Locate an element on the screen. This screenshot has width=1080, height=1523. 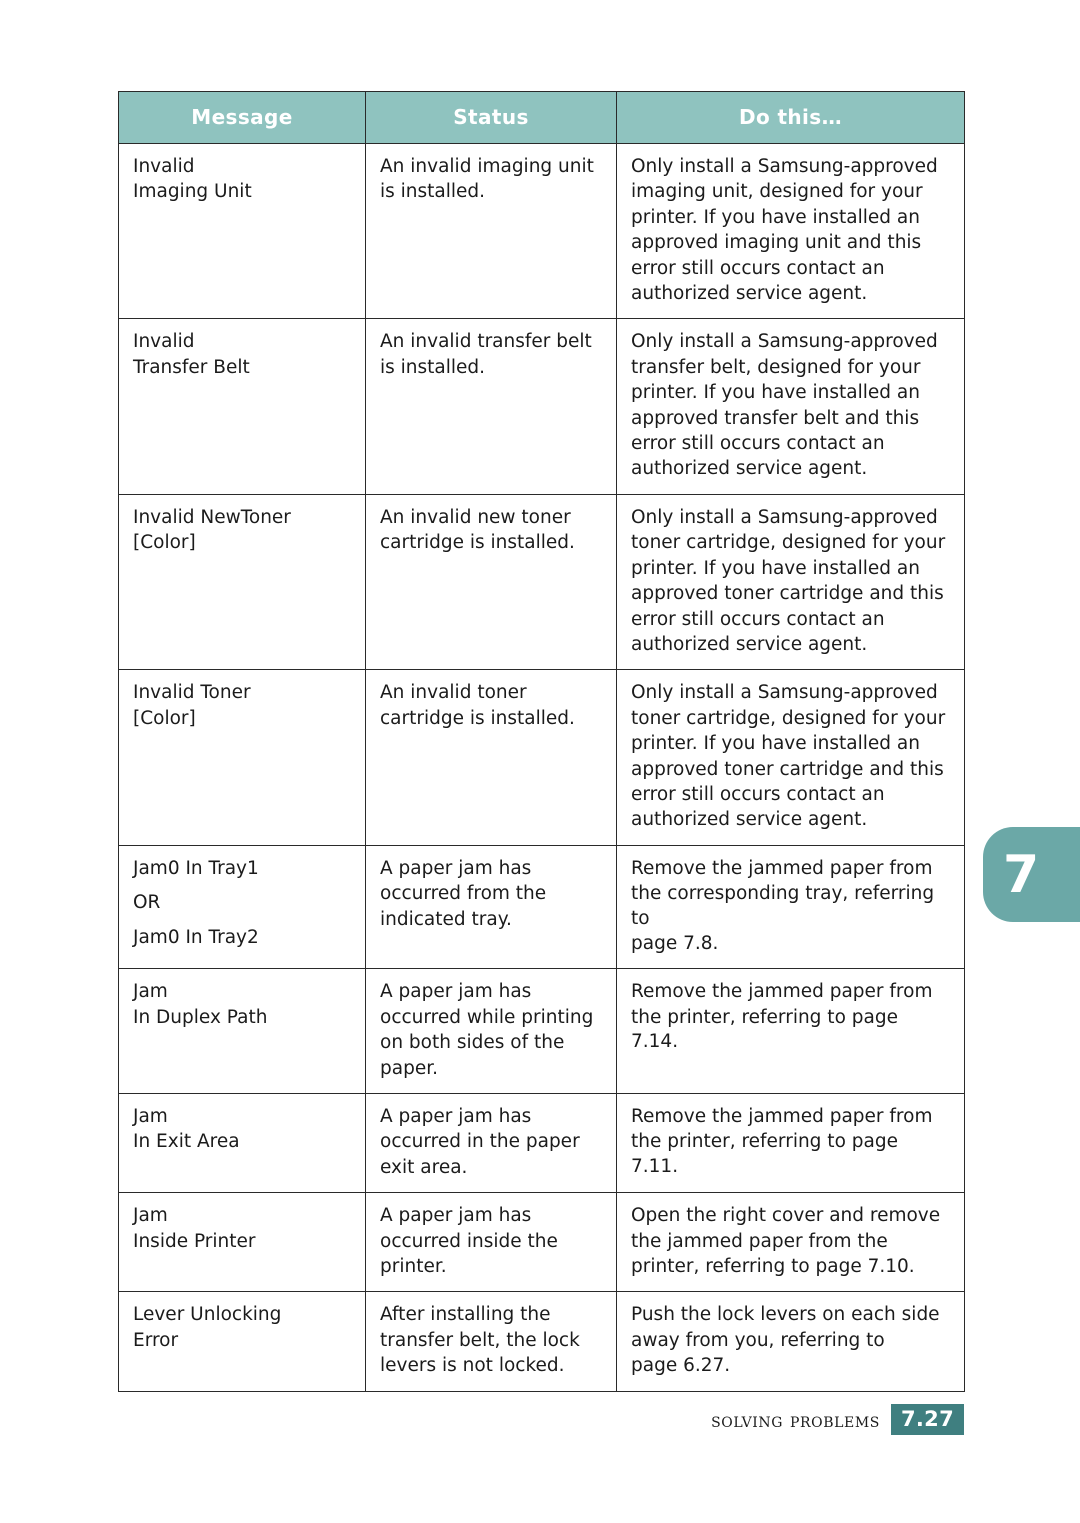
text-line: Jam0 In Tray2 is located at coordinates (196, 937).